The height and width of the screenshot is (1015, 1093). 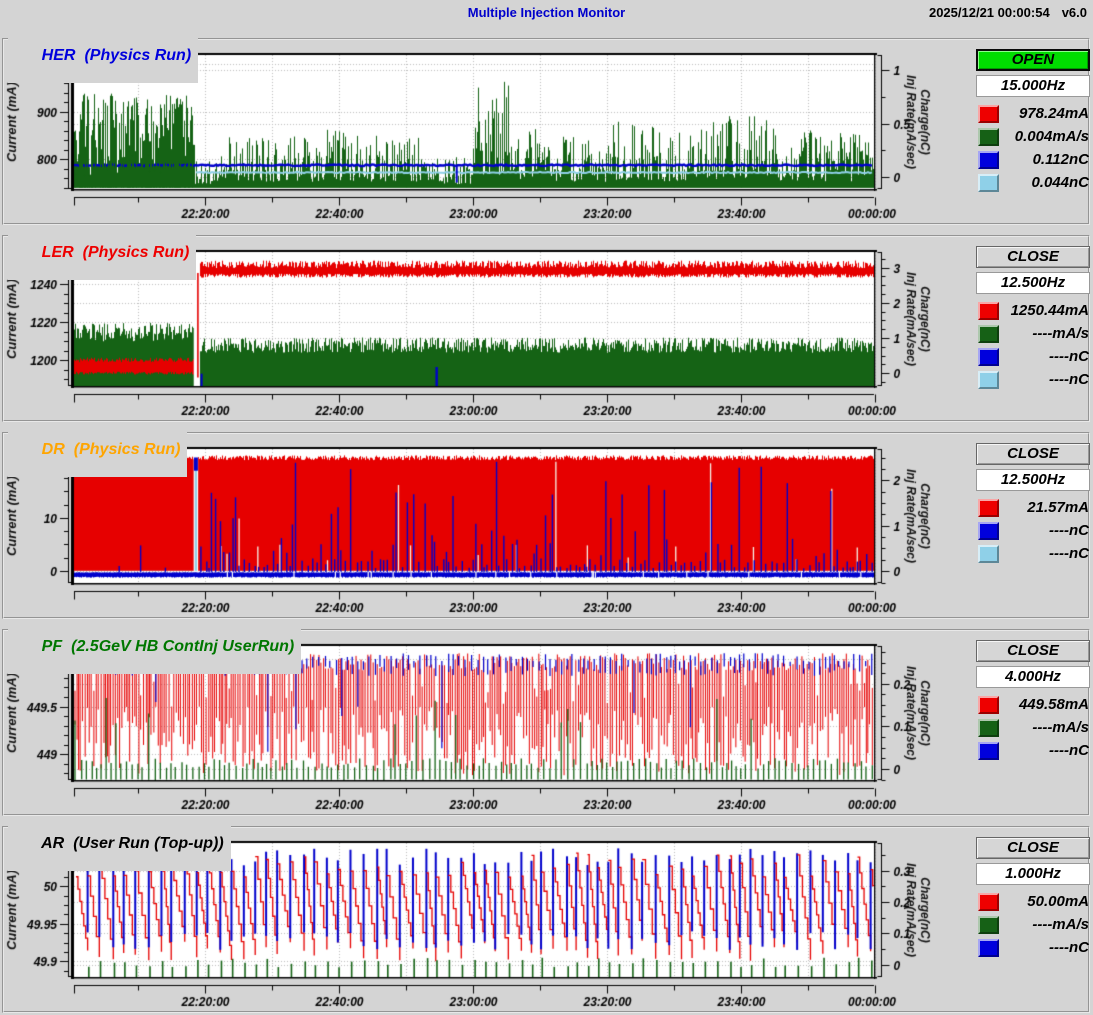 I want to click on shutter-button: OPEN, so click(x=1033, y=60).